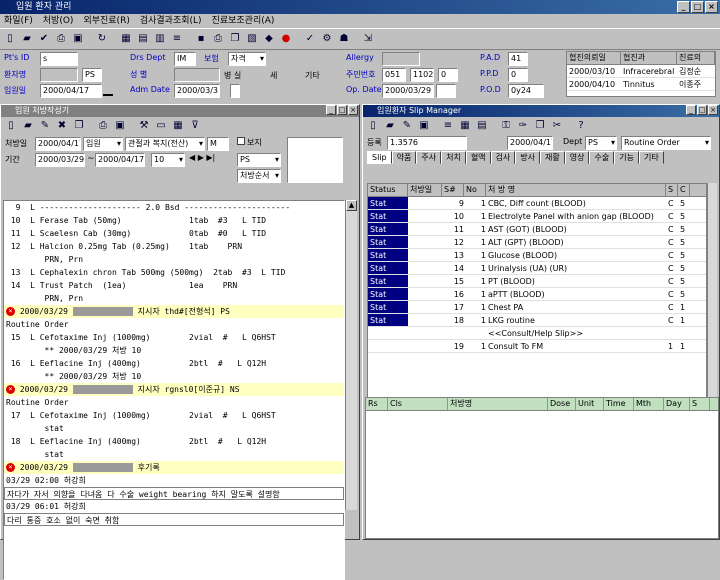  What do you see at coordinates (259, 160) in the screenshot?
I see `select-patient: PS` at bounding box center [259, 160].